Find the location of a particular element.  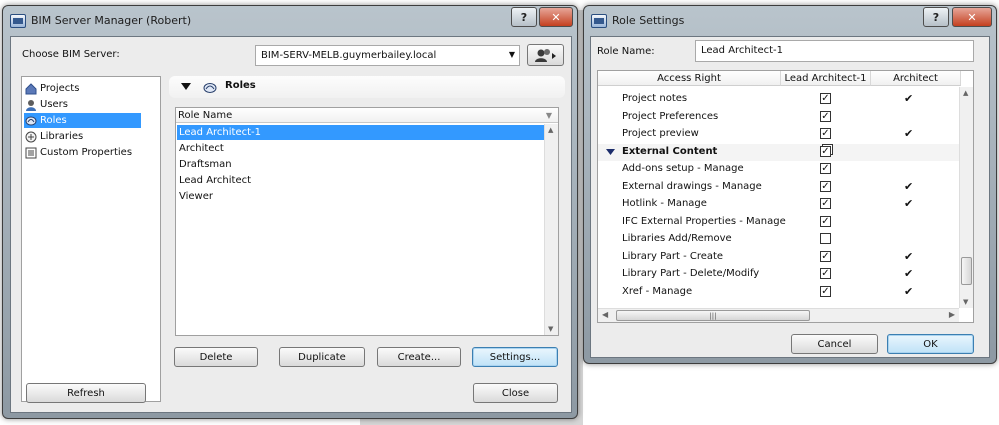

scroll-right-arrow-icon: ▶ is located at coordinates (952, 314).